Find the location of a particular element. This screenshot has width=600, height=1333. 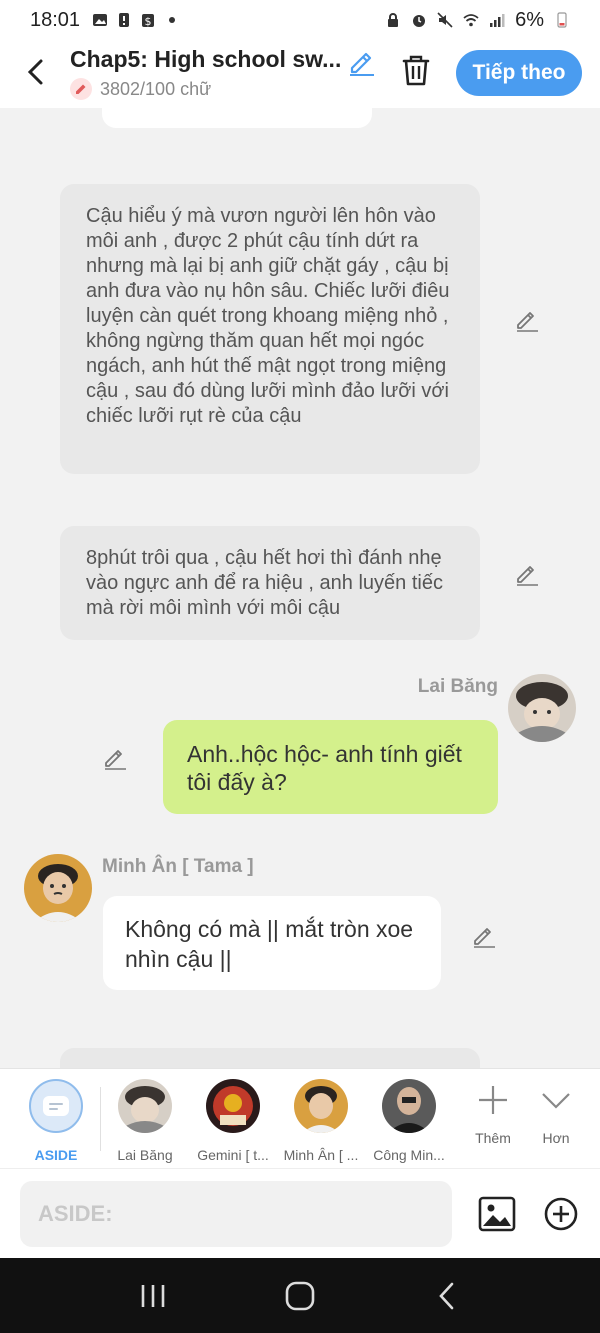

character-message-bubble: Không có mà || mắt tròn xoe nhìn cậu || is located at coordinates (272, 943).